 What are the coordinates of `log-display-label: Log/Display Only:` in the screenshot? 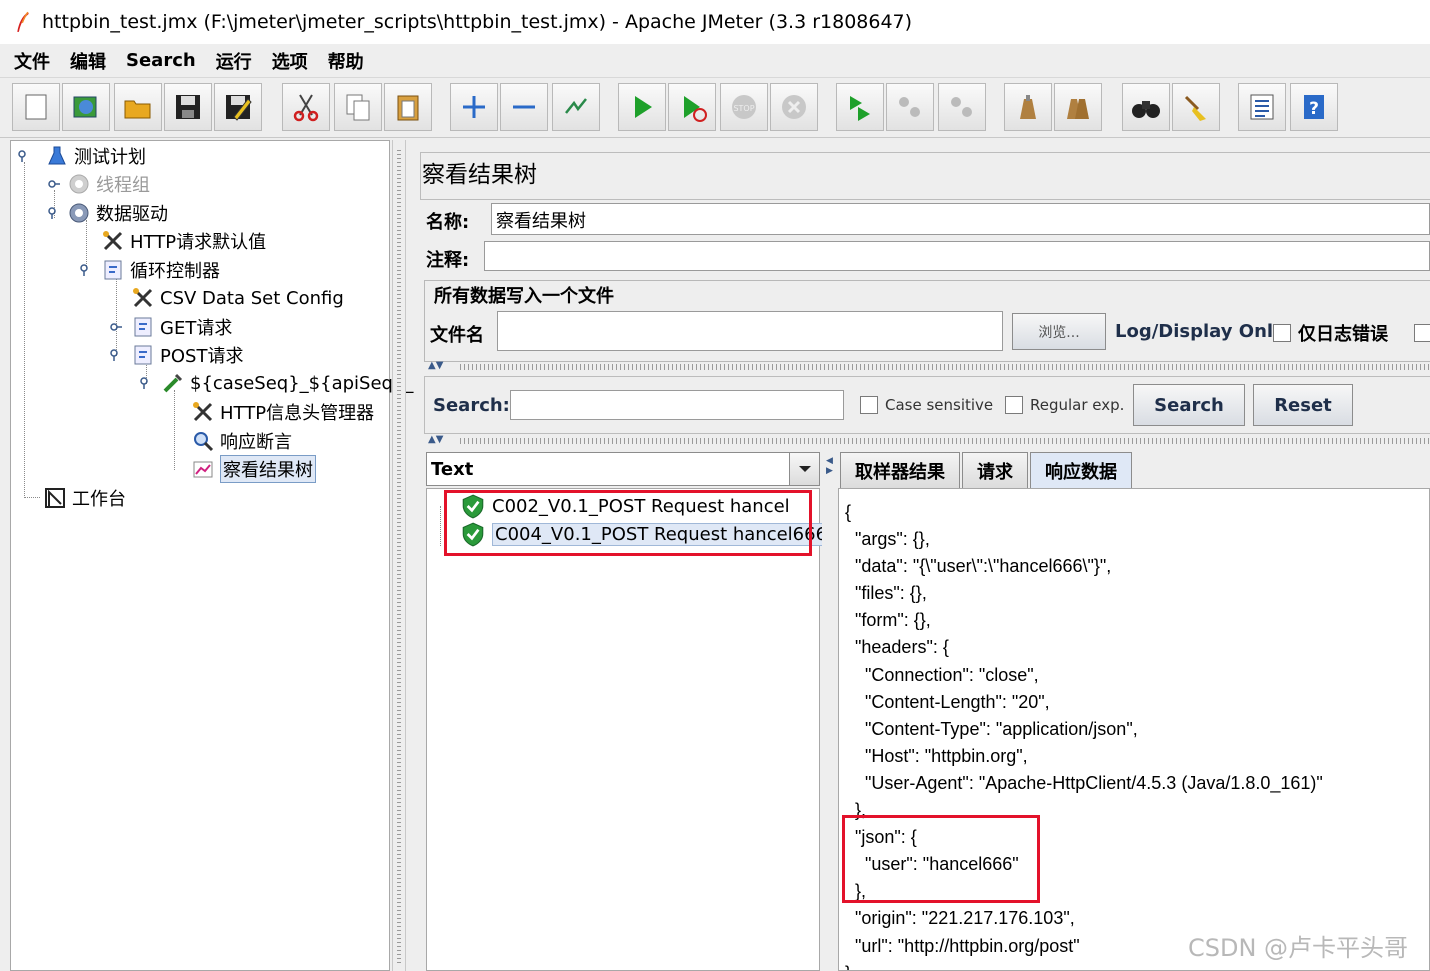 It's located at (1203, 331).